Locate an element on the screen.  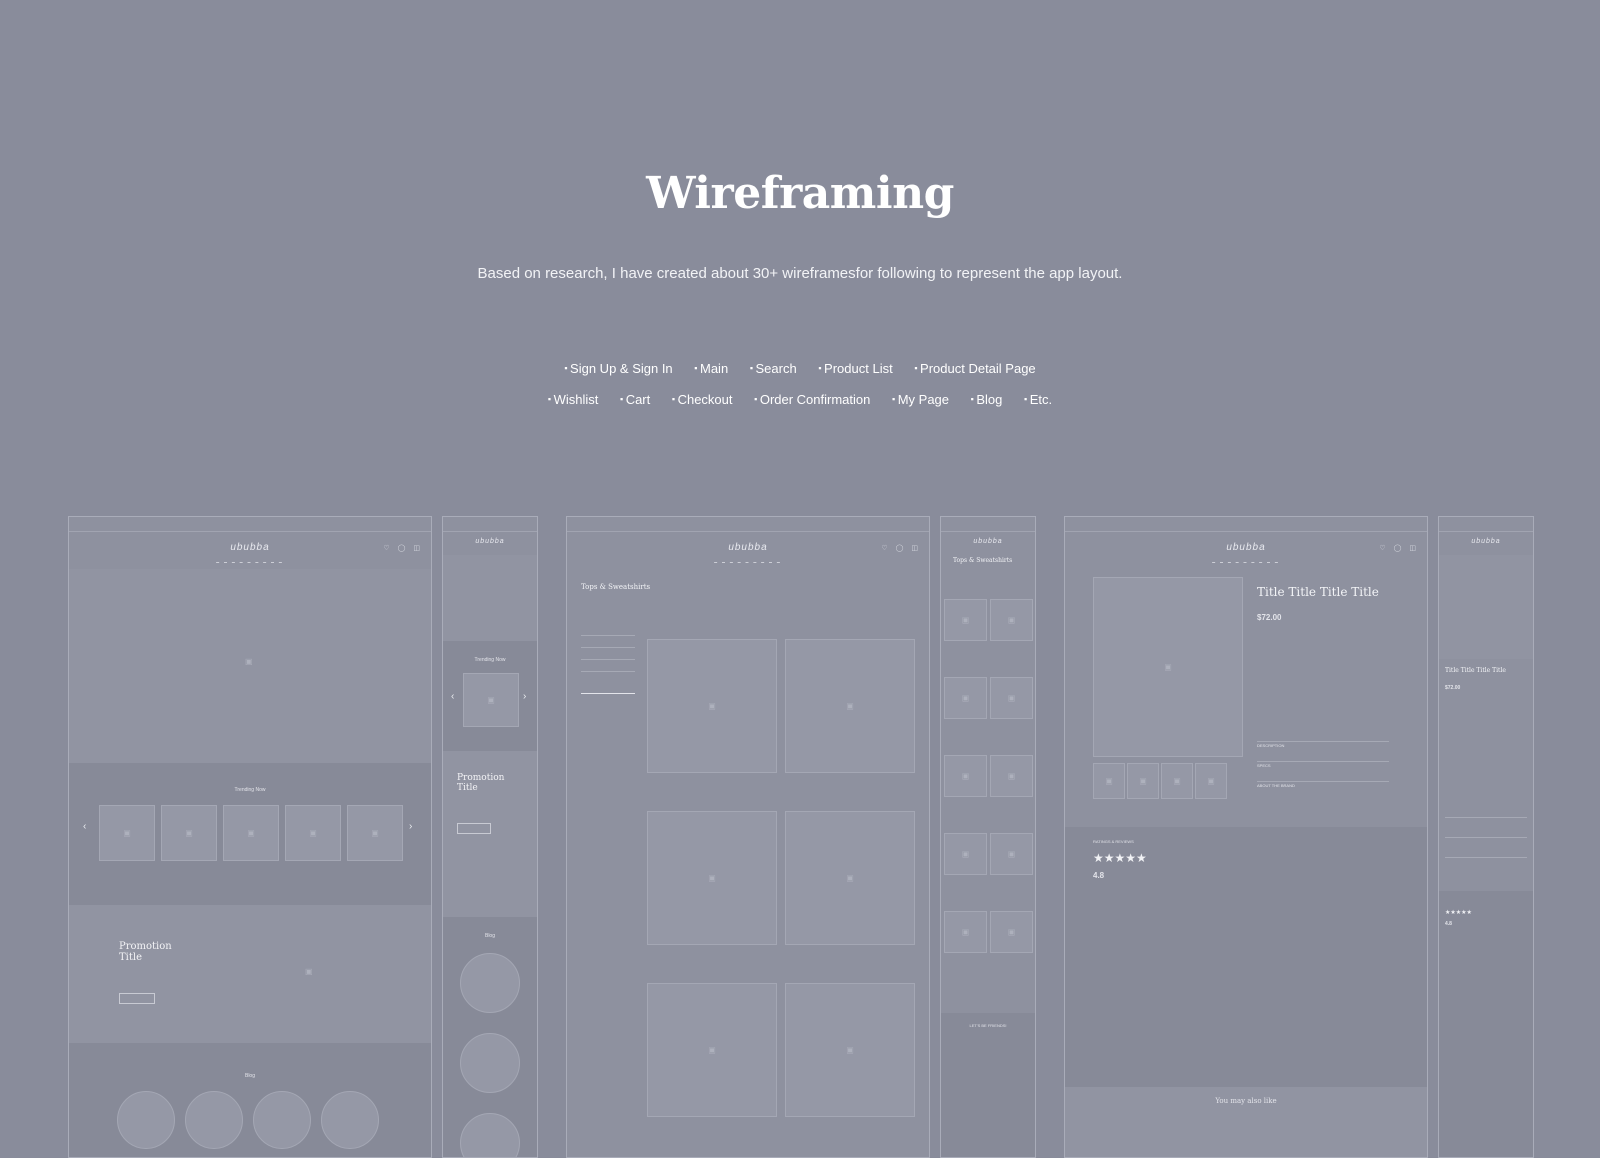
page-list-item: Product Detail Page is located at coordinates (974, 368).